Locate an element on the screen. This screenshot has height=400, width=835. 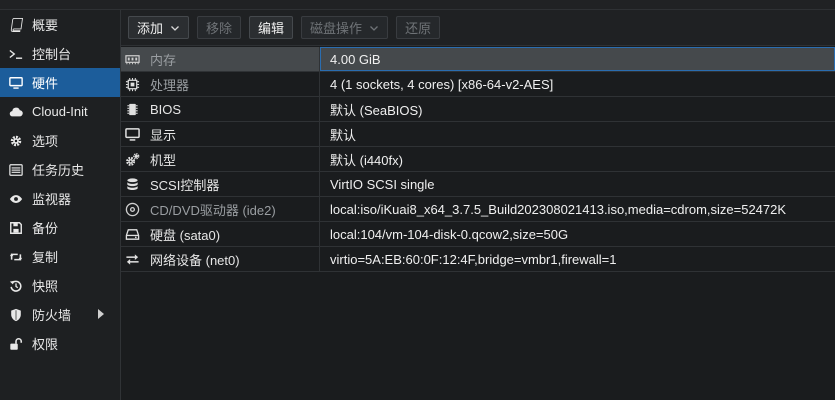
history-icon is located at coordinates (16, 286).